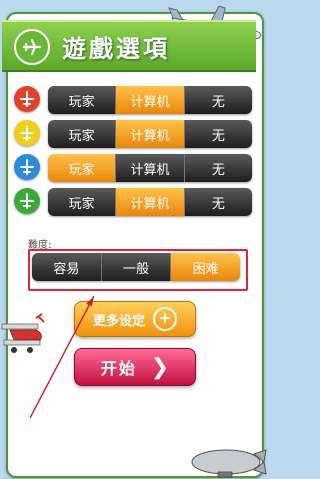  I want to click on player-row-red: 玩家 计算机 无, so click(134, 100).